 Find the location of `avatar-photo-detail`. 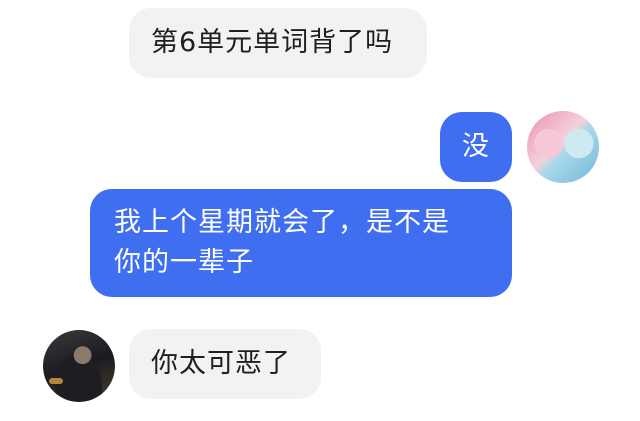

avatar-photo-detail is located at coordinates (56, 381).